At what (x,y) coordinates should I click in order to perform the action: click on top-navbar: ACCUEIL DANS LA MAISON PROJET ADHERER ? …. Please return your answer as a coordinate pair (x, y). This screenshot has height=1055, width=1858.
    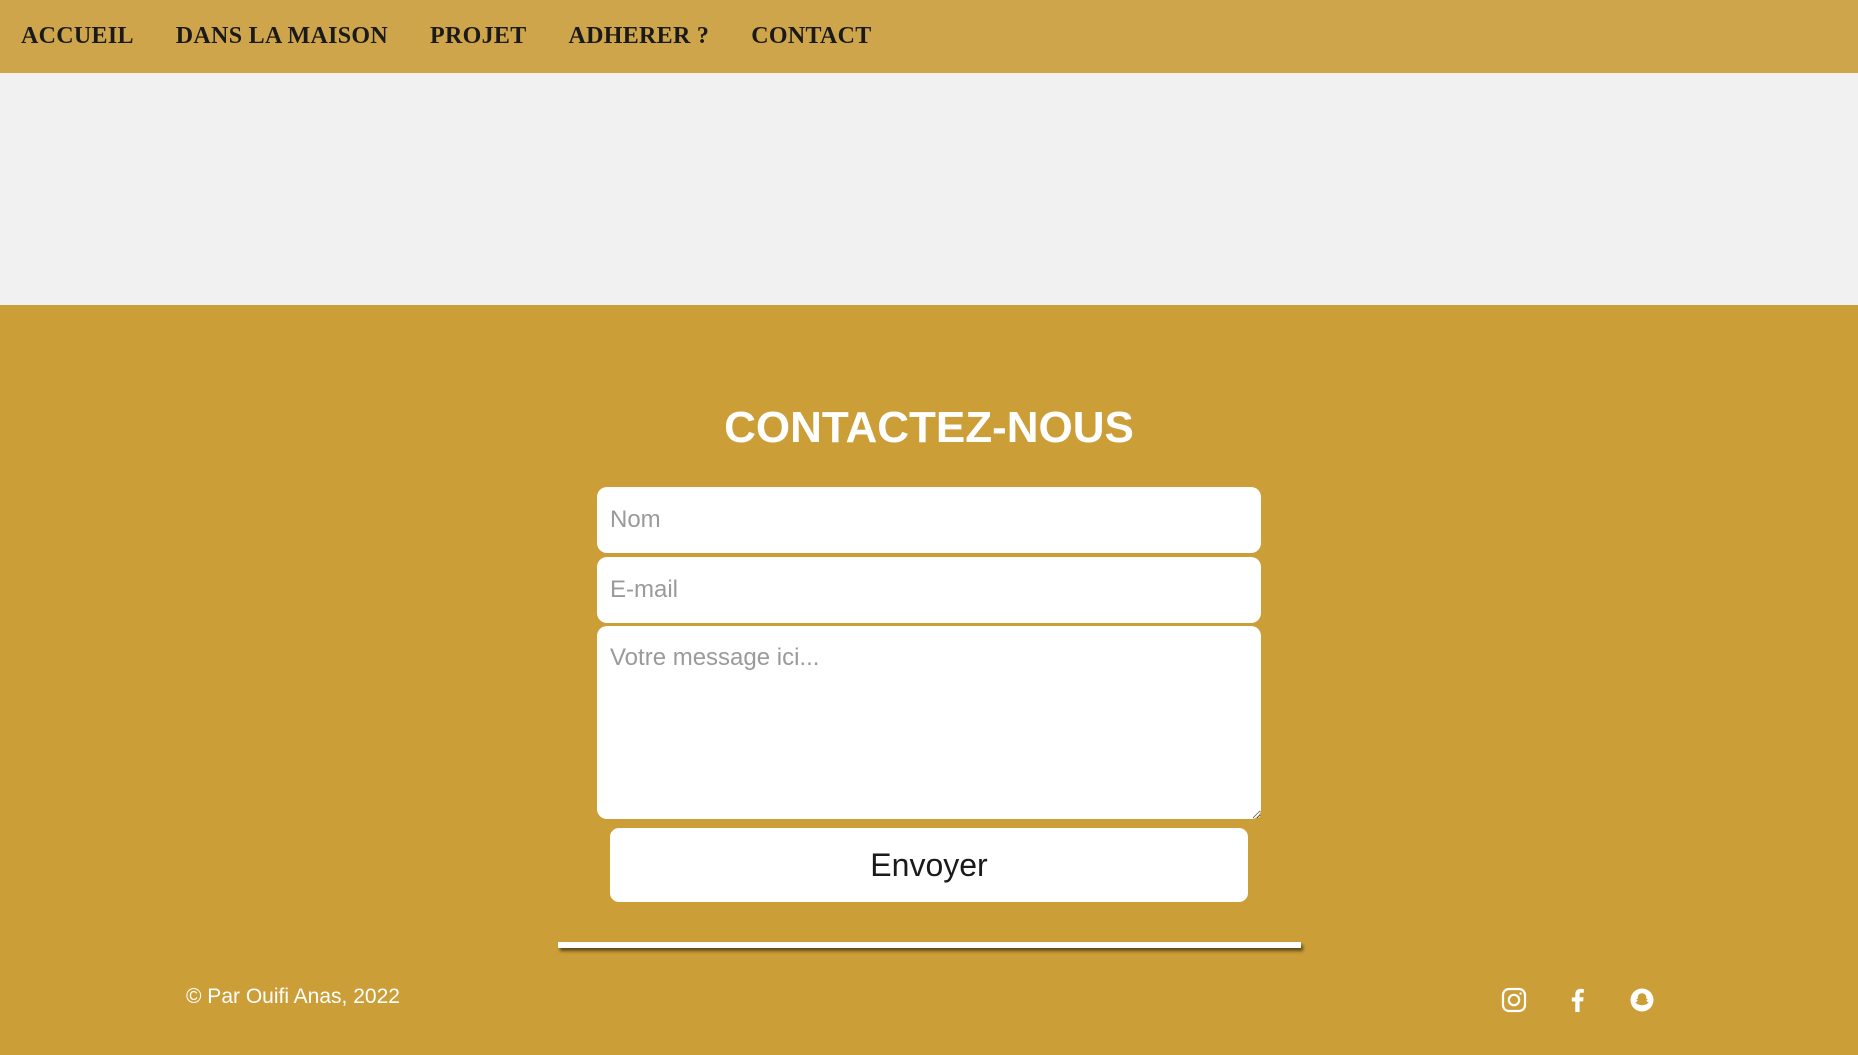
    Looking at the image, I should click on (929, 36).